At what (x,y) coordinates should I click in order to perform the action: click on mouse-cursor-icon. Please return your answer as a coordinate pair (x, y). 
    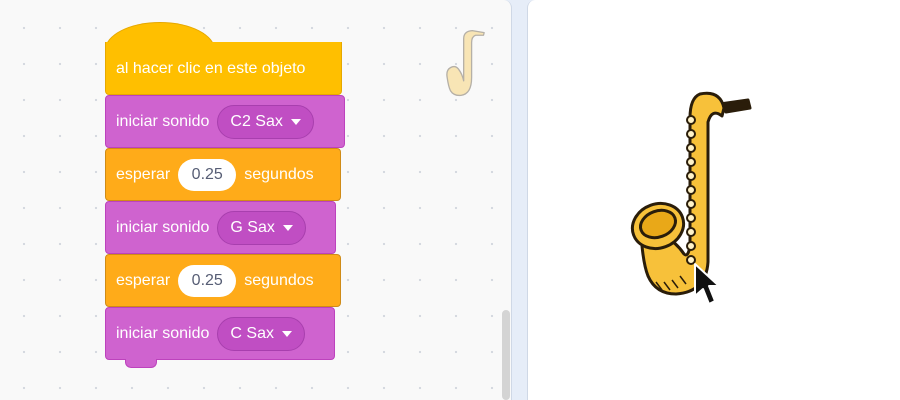
    Looking at the image, I should click on (707, 284).